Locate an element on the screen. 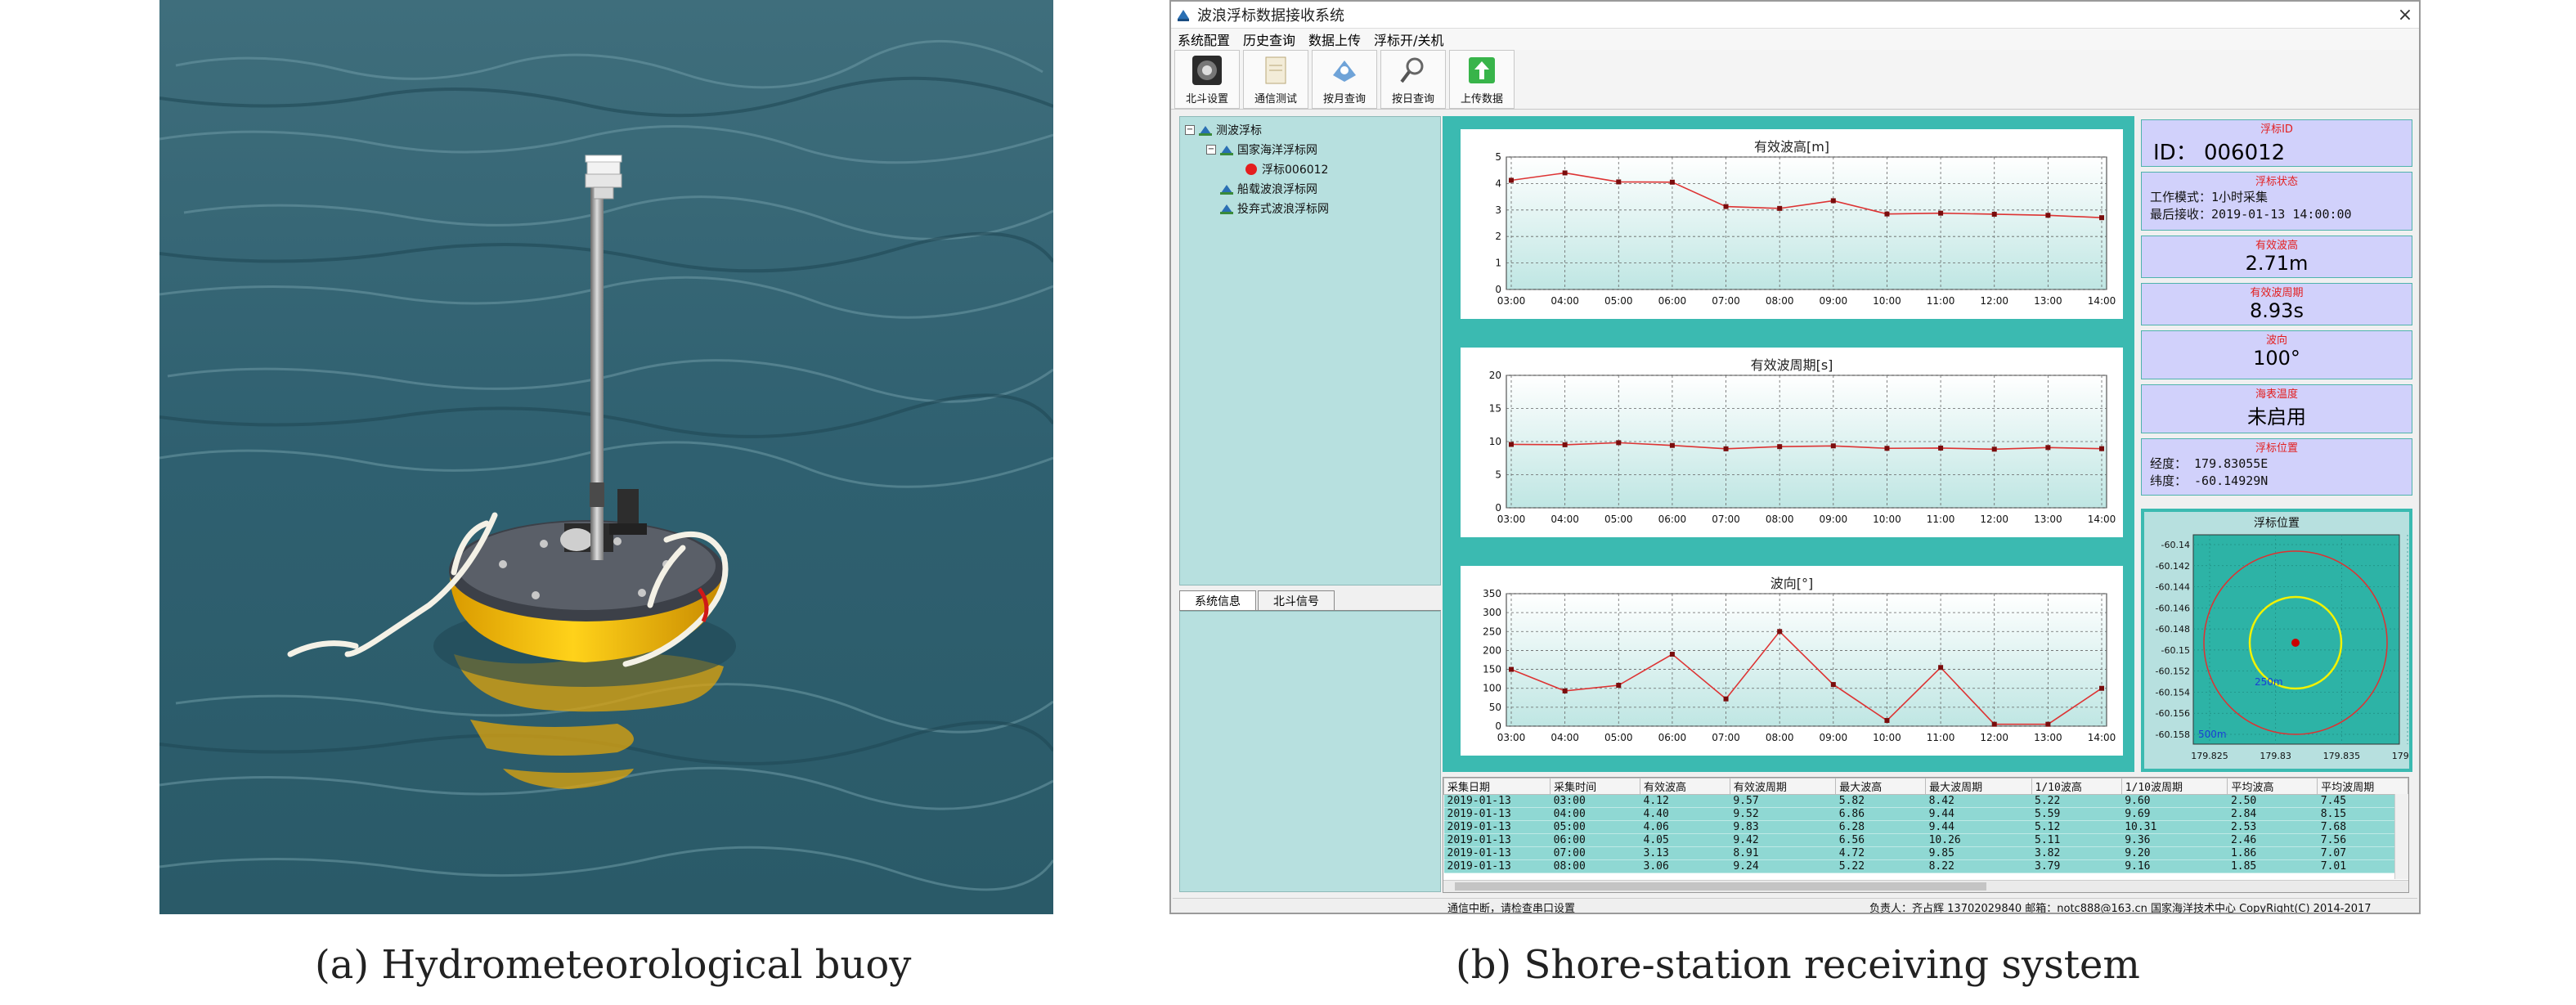  table-cell: 9.24 is located at coordinates (1783, 866).